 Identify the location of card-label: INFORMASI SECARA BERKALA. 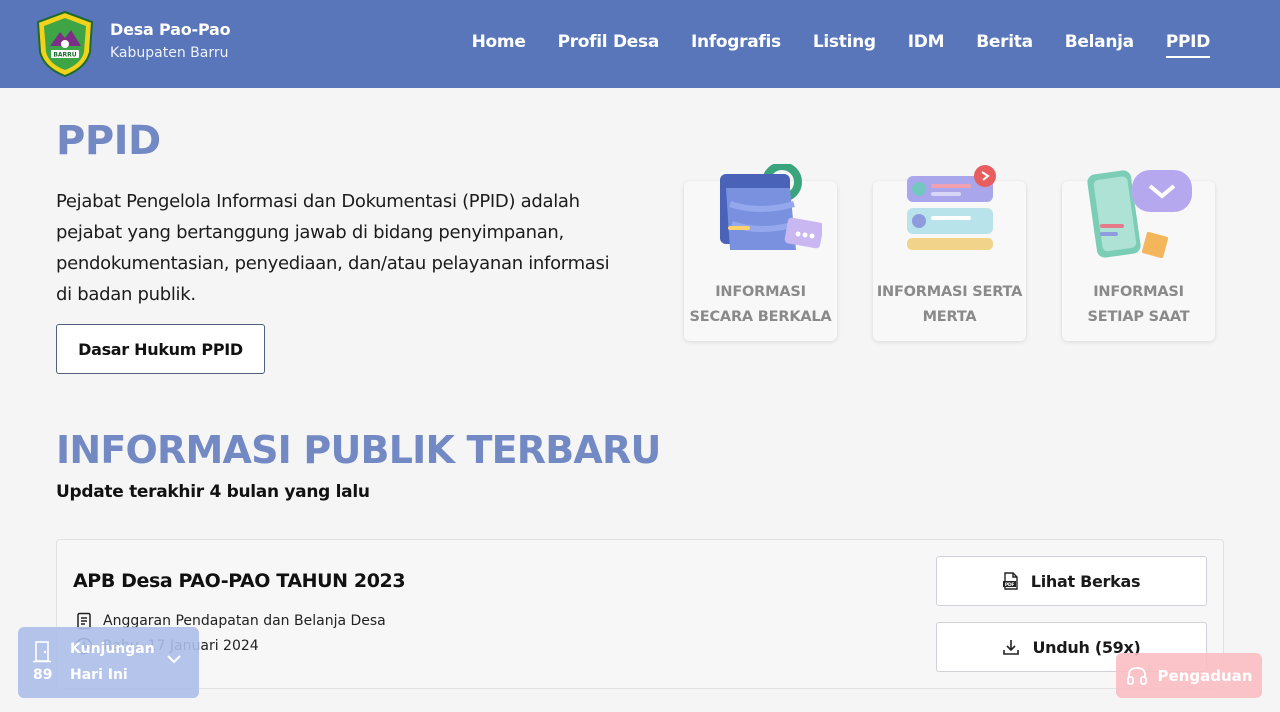
(760, 304).